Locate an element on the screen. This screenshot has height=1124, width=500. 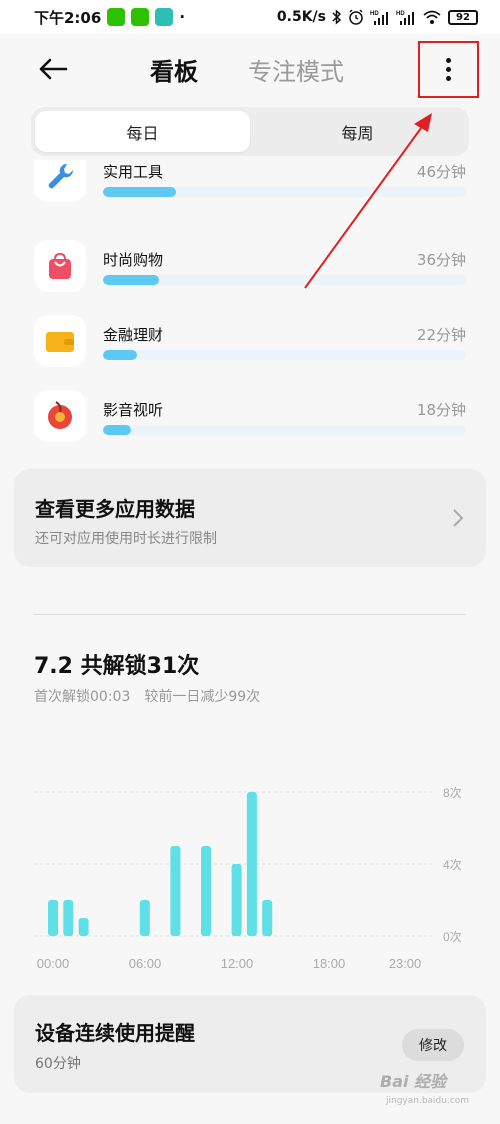
tab-focus-mode: 专注模式 is located at coordinates (296, 69).